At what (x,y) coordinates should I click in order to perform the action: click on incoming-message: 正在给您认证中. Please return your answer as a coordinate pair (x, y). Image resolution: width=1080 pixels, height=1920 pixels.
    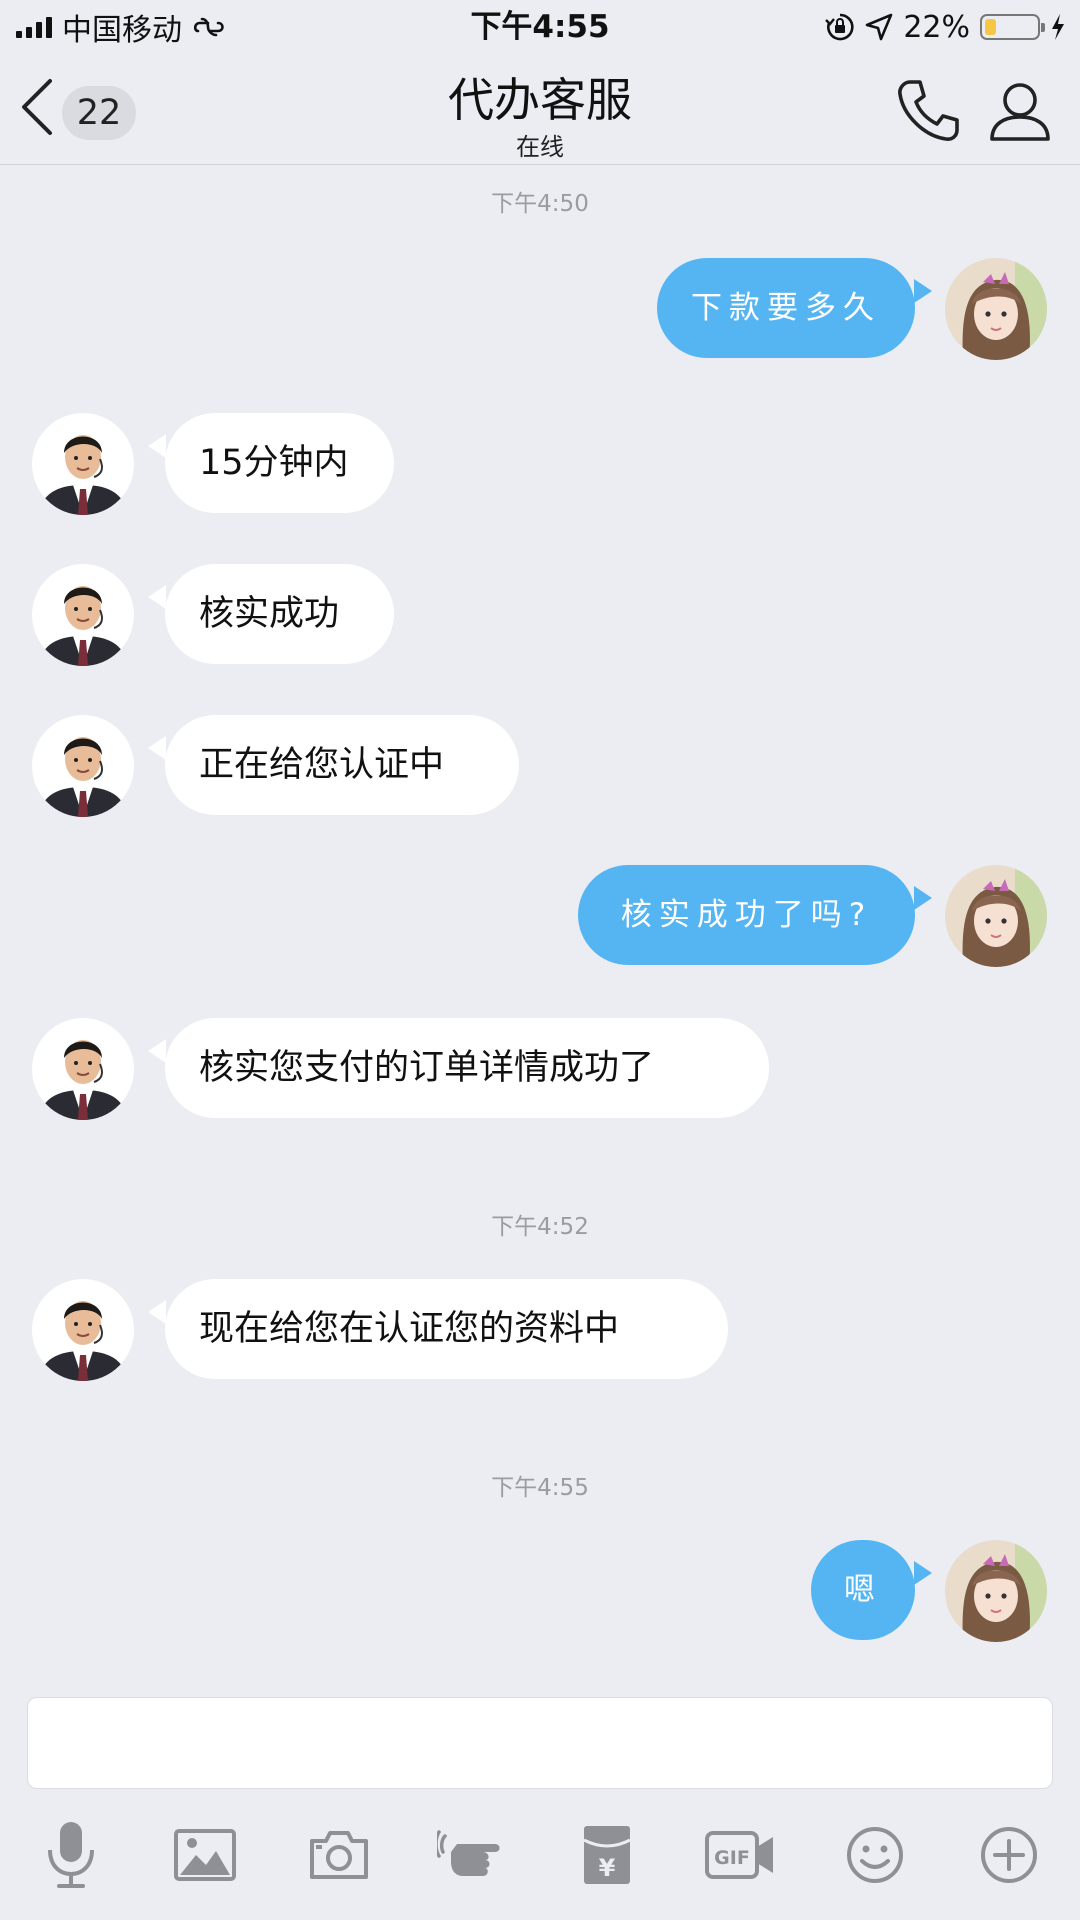
    Looking at the image, I should click on (342, 765).